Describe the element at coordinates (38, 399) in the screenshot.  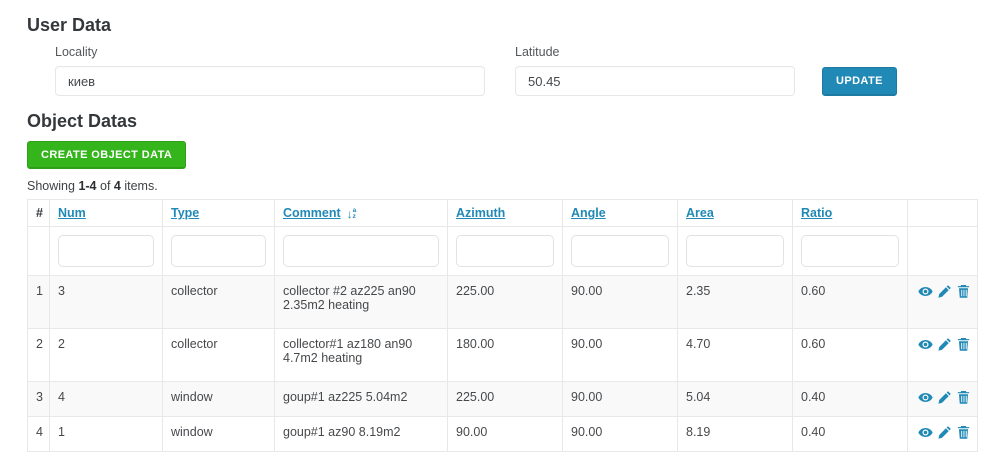
I see `cell-index: 3` at that location.